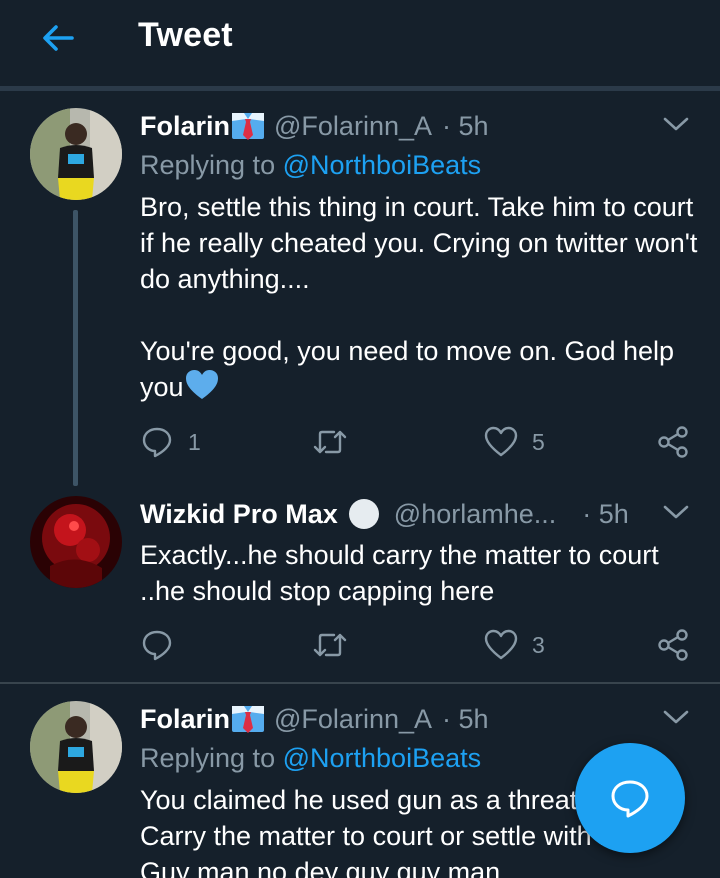 This screenshot has width=720, height=878. I want to click on blue-heart-emoji, so click(202, 385).